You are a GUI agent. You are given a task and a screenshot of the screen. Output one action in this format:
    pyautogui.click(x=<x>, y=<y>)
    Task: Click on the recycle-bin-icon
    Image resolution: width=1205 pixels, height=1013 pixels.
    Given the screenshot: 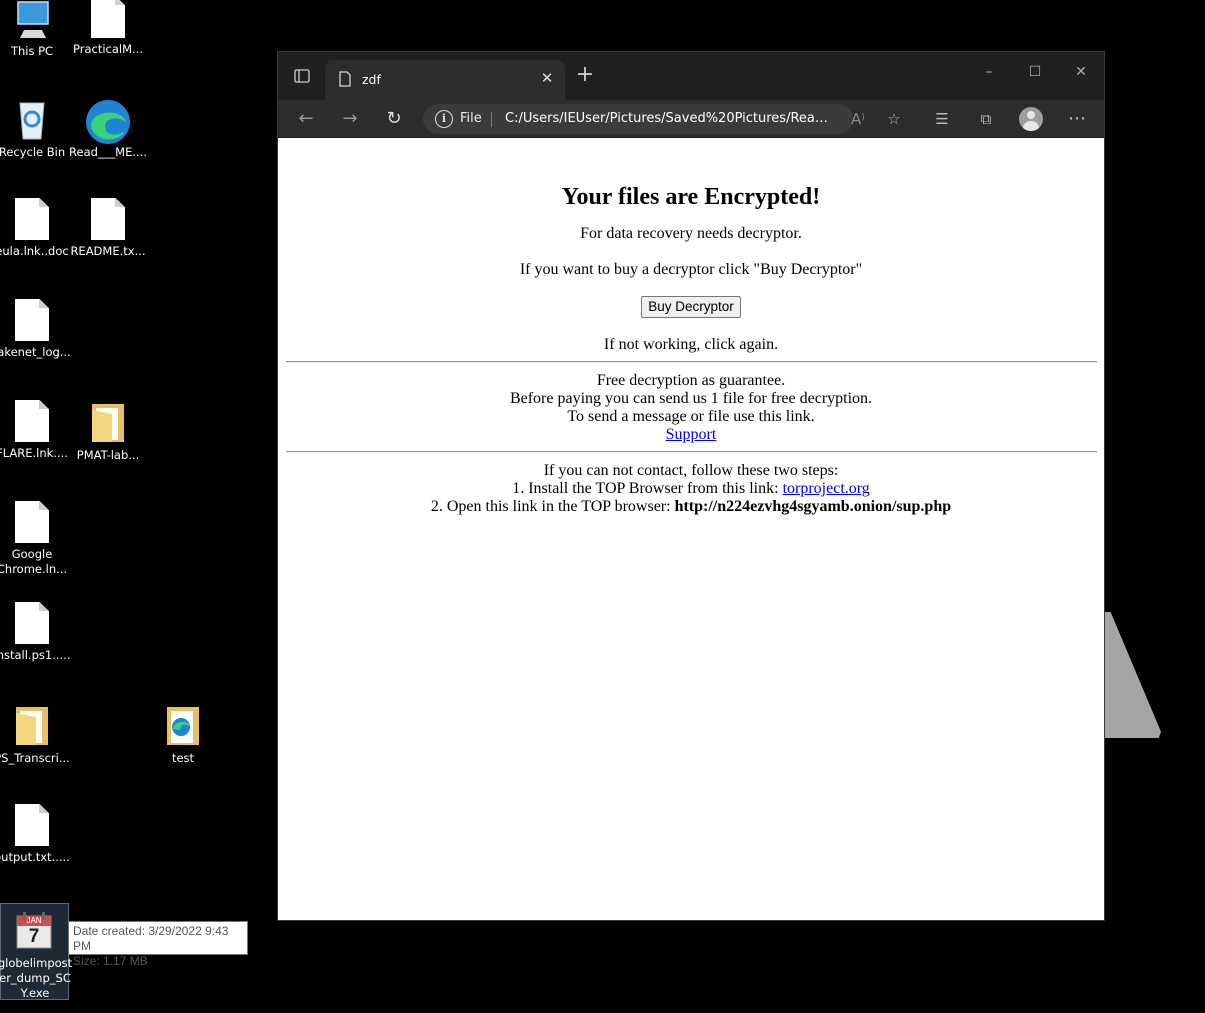 What is the action you would take?
    pyautogui.click(x=32, y=121)
    